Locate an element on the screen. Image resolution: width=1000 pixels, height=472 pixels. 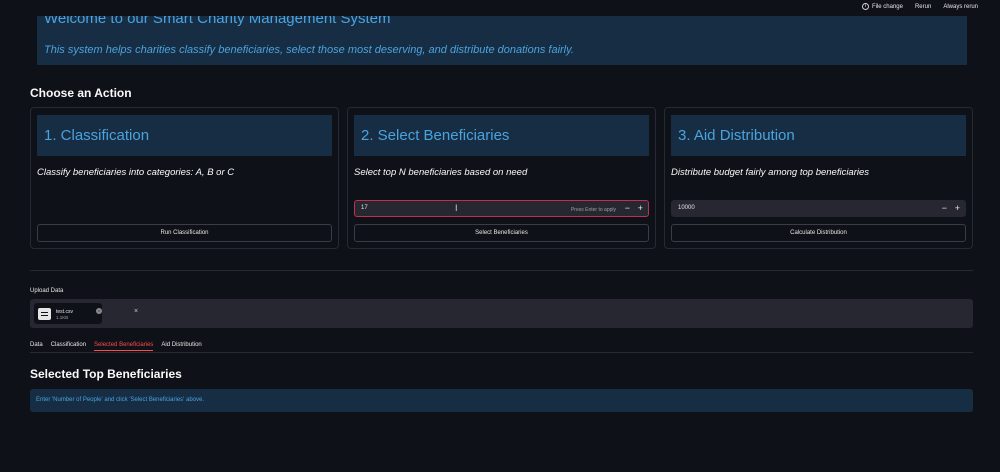
calculate-distribution-button: Calculate Distribution is located at coordinates (818, 233).